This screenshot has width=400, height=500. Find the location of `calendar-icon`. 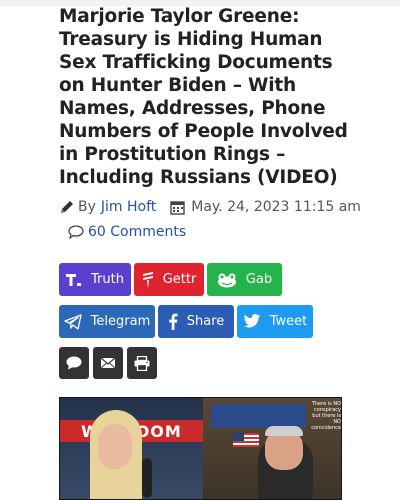

calendar-icon is located at coordinates (177, 207).